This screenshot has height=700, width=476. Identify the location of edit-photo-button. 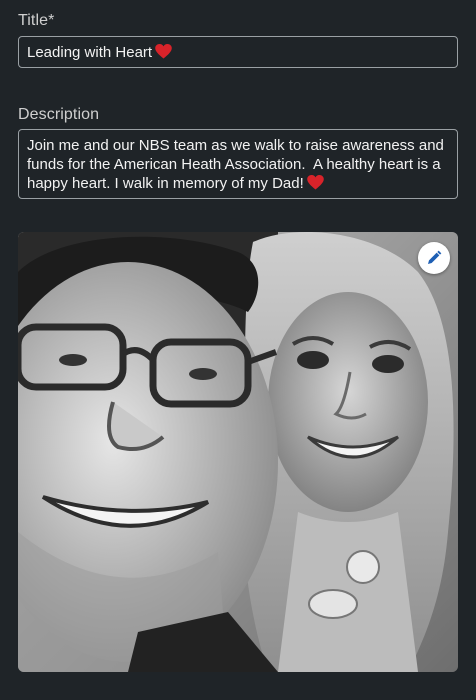
(434, 258).